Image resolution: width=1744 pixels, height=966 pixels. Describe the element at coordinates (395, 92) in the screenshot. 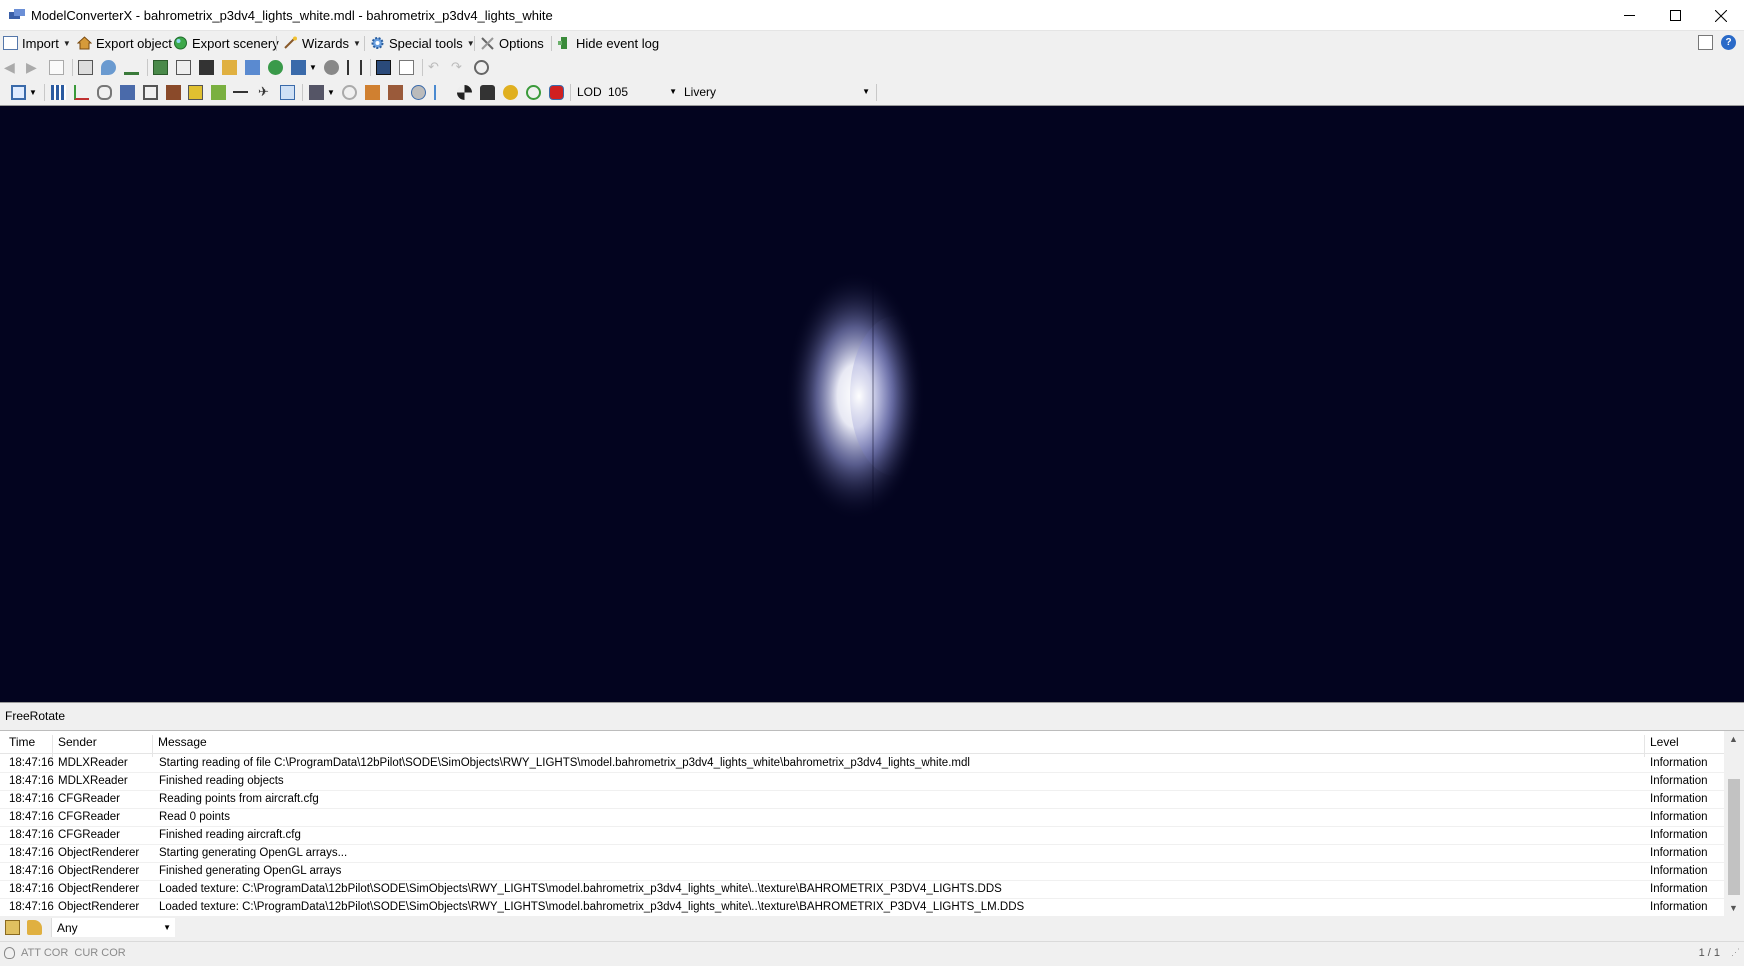

I see `textured-cube-icon` at that location.